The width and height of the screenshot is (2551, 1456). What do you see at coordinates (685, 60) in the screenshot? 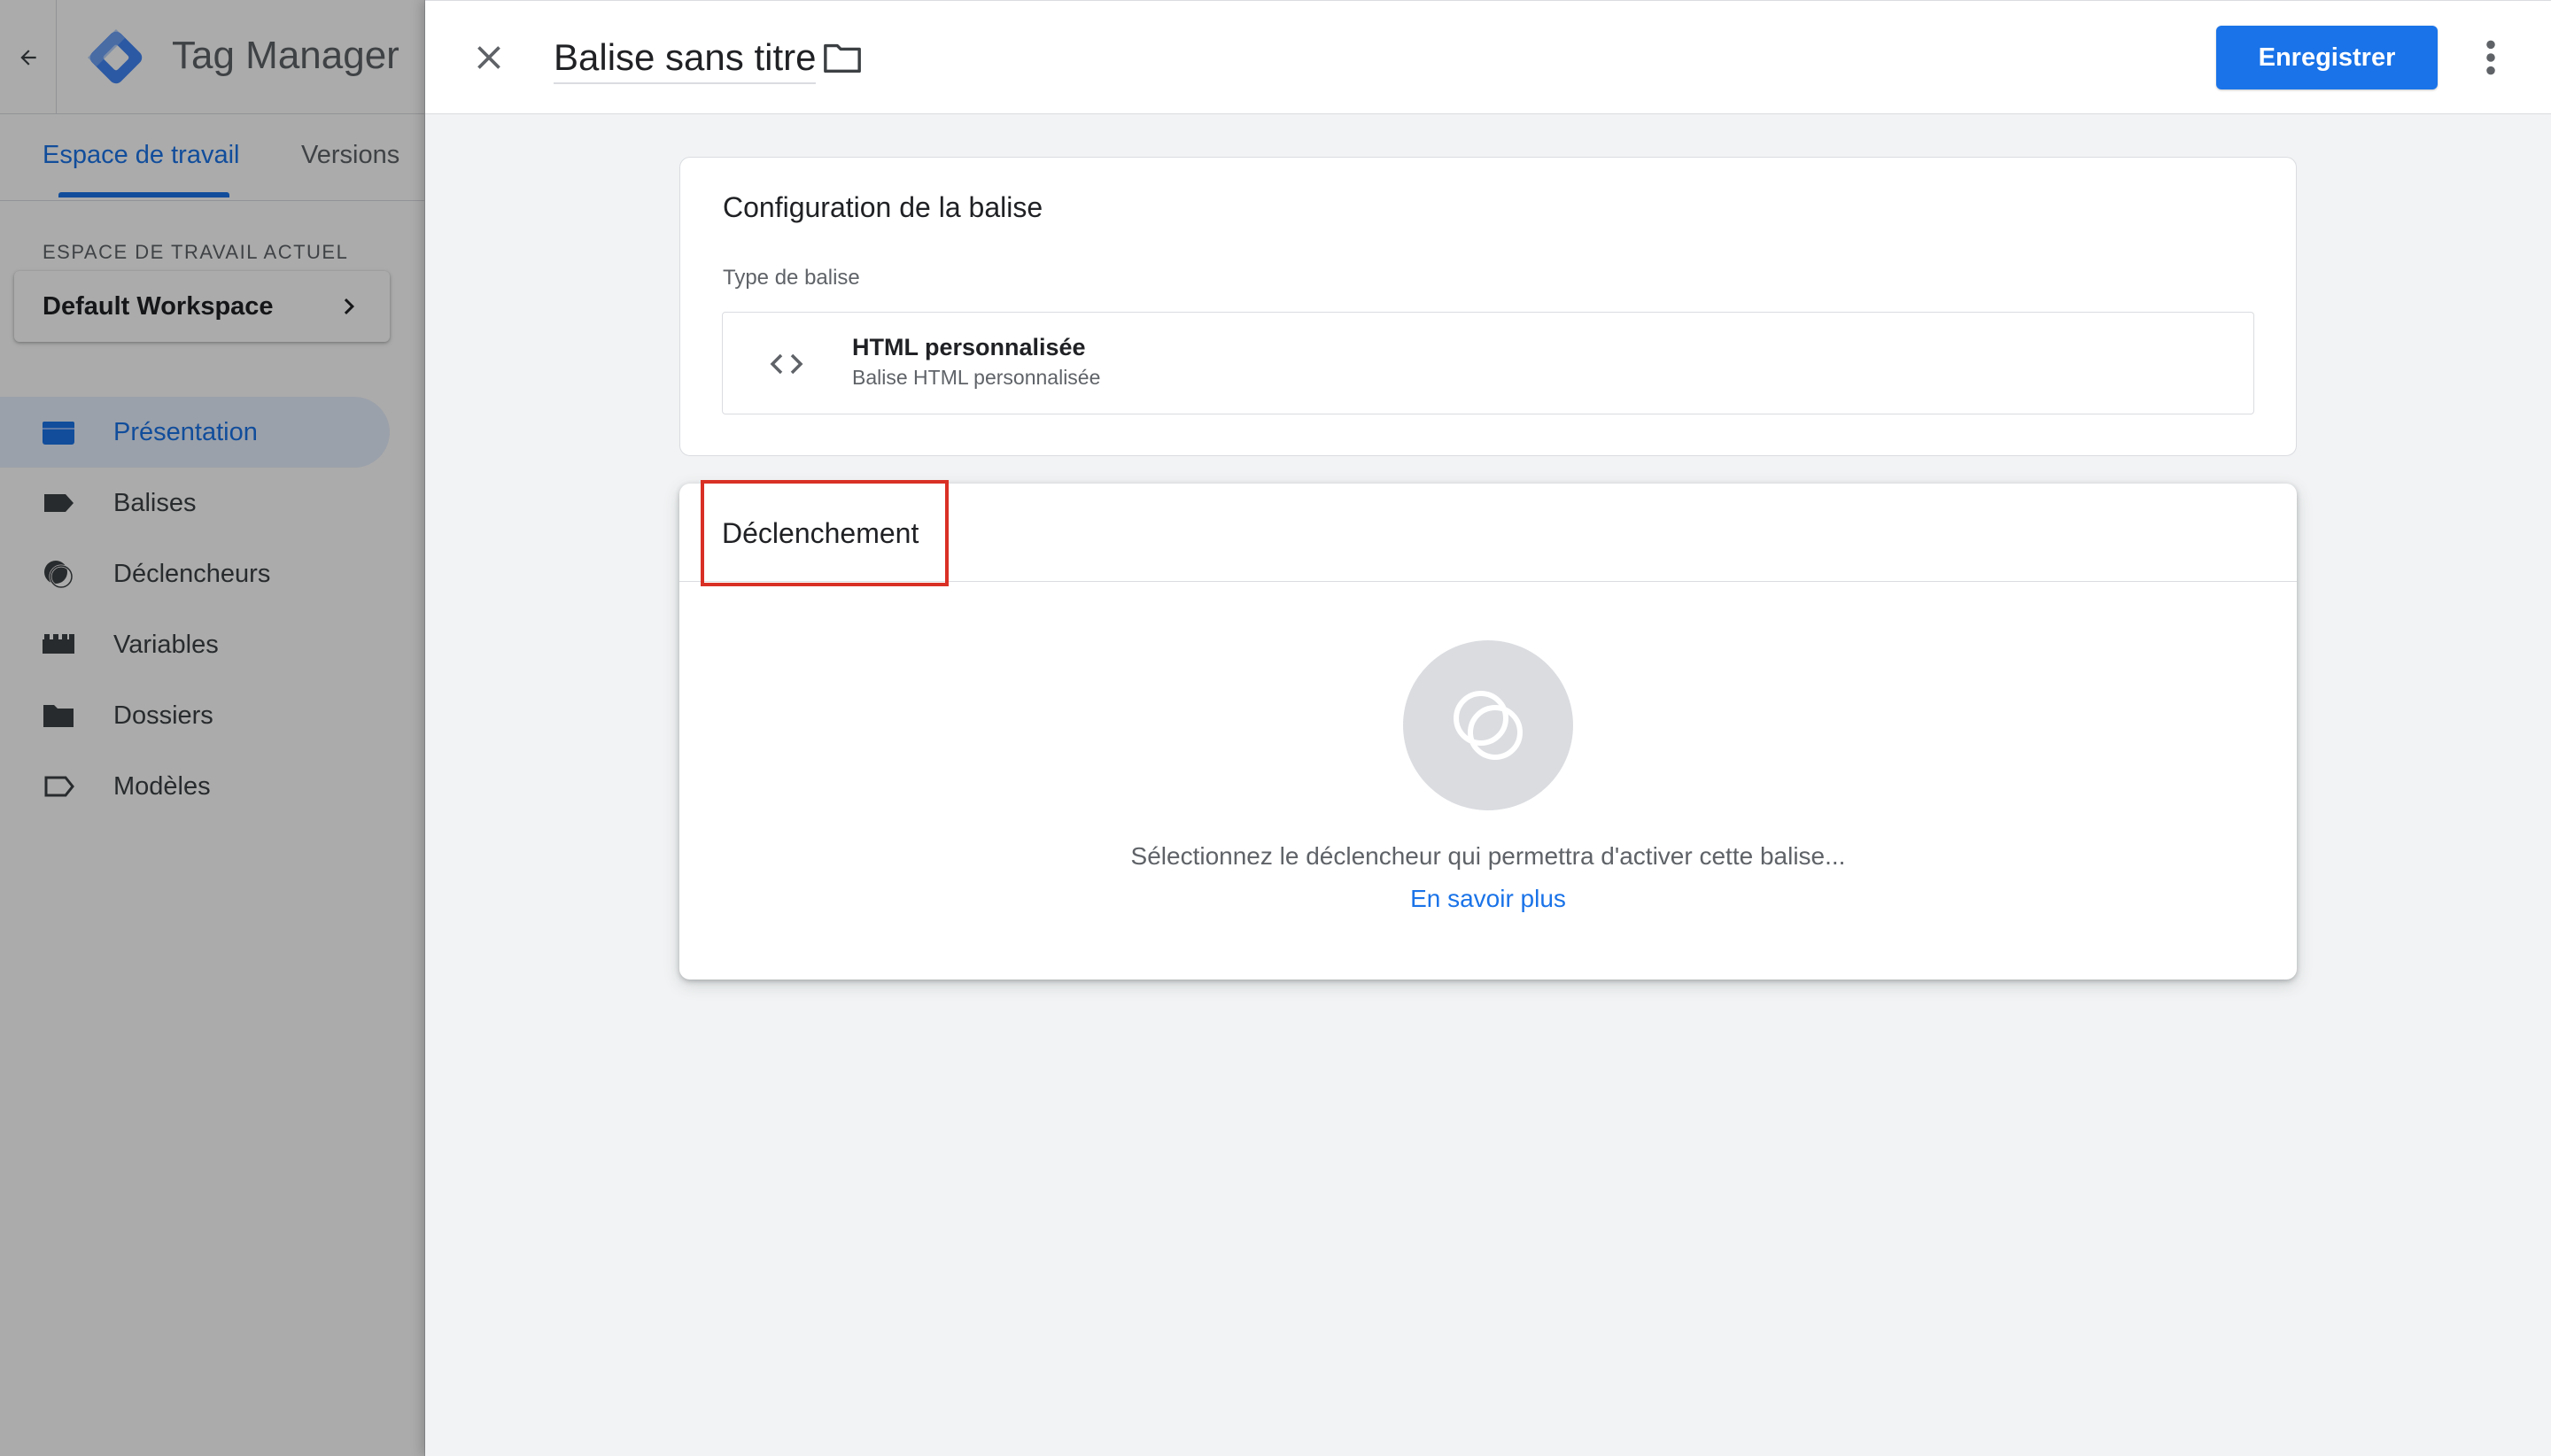
I see `tag-name-field: Balise sans titre` at bounding box center [685, 60].